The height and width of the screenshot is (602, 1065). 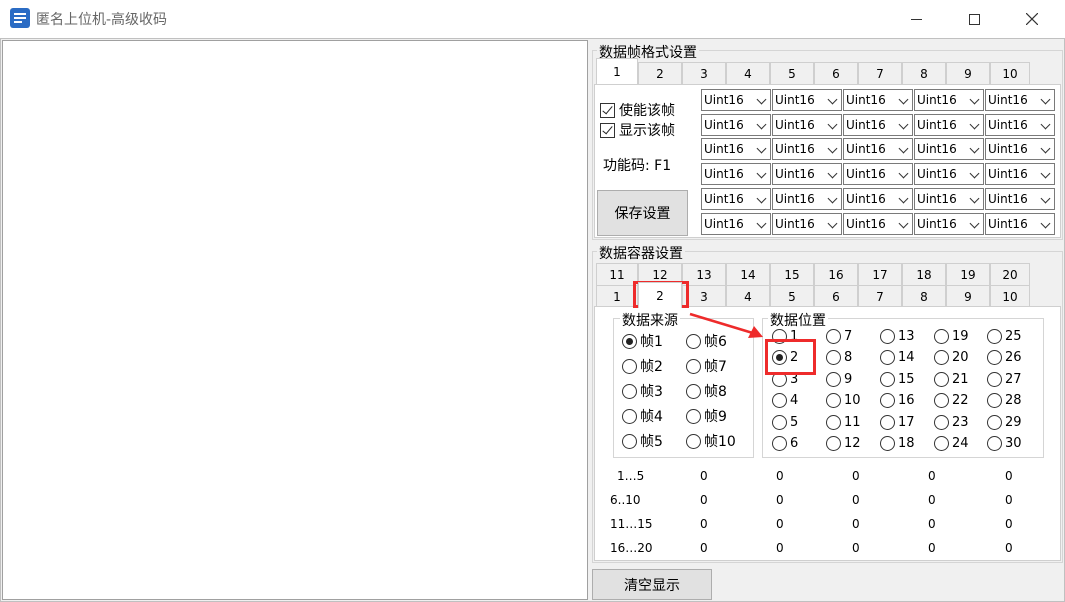 I want to click on position-radio-18: 18, so click(x=897, y=443).